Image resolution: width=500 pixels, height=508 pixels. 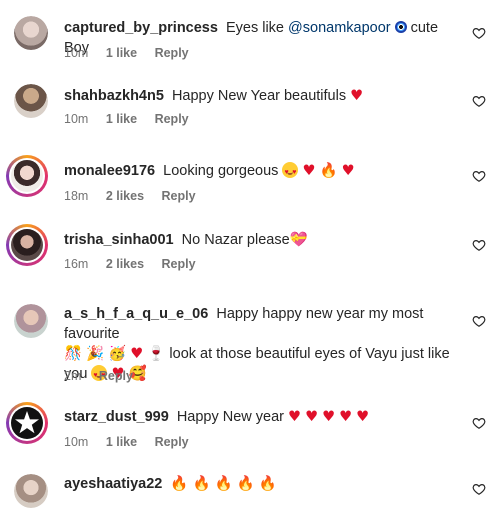 I want to click on nazar-amulet-icon, so click(x=400, y=27).